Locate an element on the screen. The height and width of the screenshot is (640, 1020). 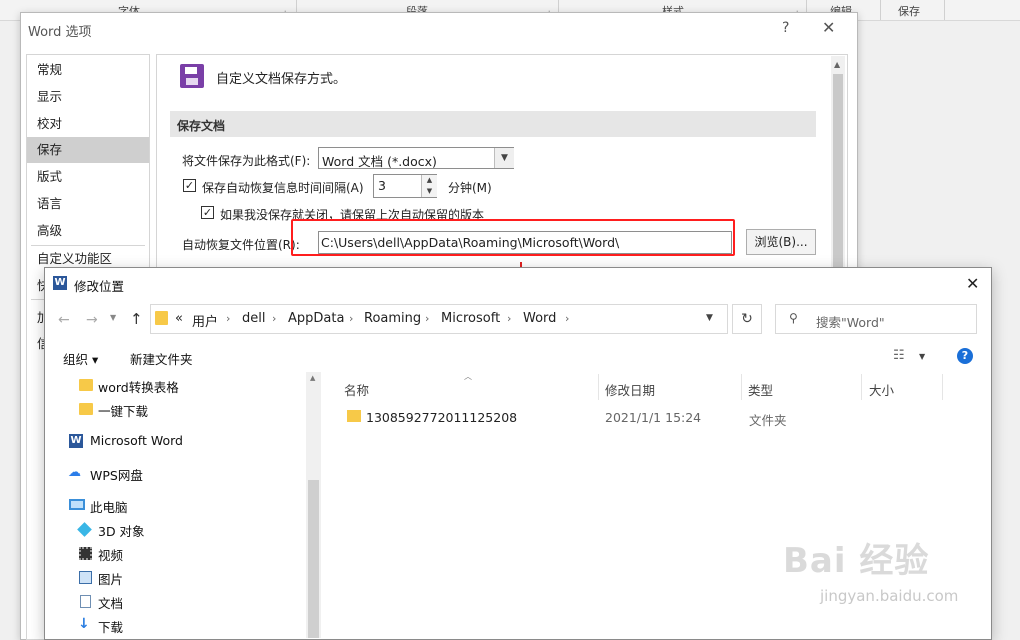
nav-item-proofing: 校对 is located at coordinates (88, 124).